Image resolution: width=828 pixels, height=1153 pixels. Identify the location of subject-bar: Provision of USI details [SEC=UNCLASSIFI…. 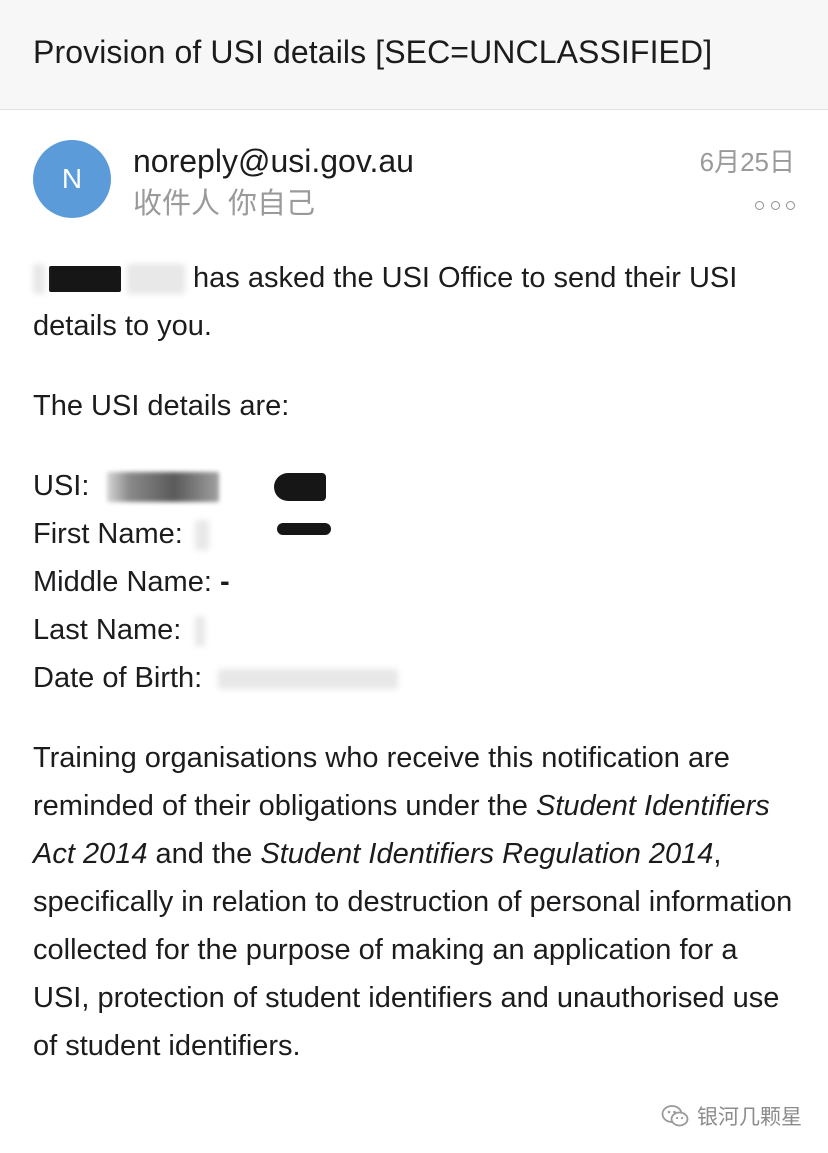
(414, 55).